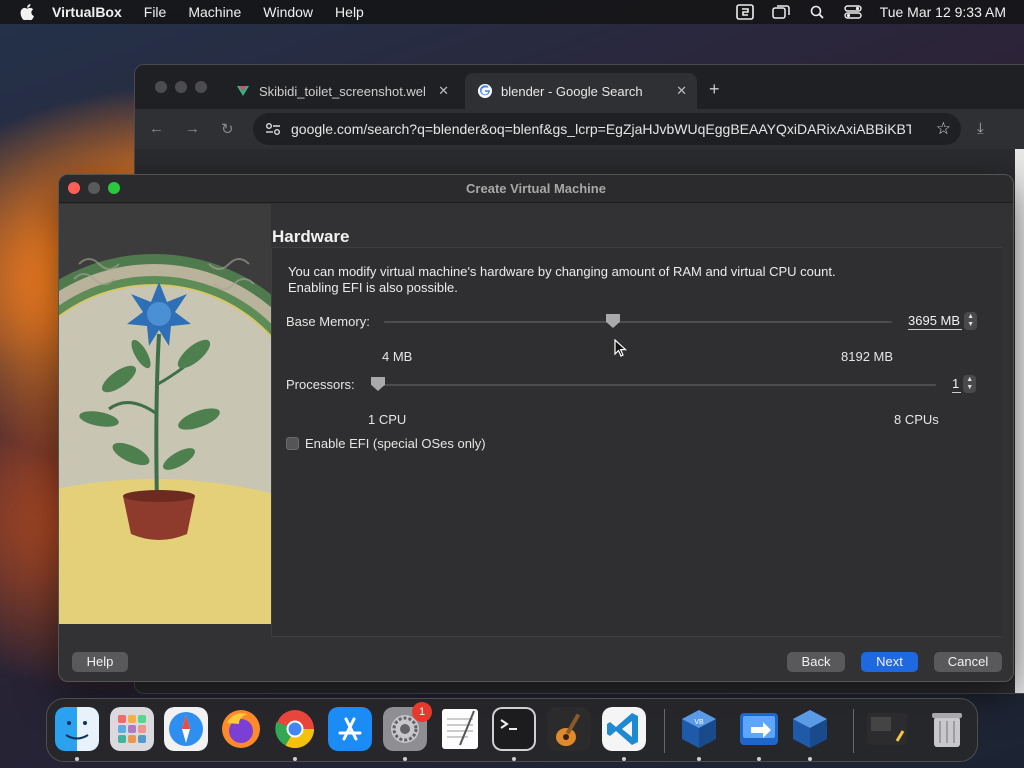  What do you see at coordinates (373, 287) in the screenshot?
I see `description-line: Enabling EFI is also possible.` at bounding box center [373, 287].